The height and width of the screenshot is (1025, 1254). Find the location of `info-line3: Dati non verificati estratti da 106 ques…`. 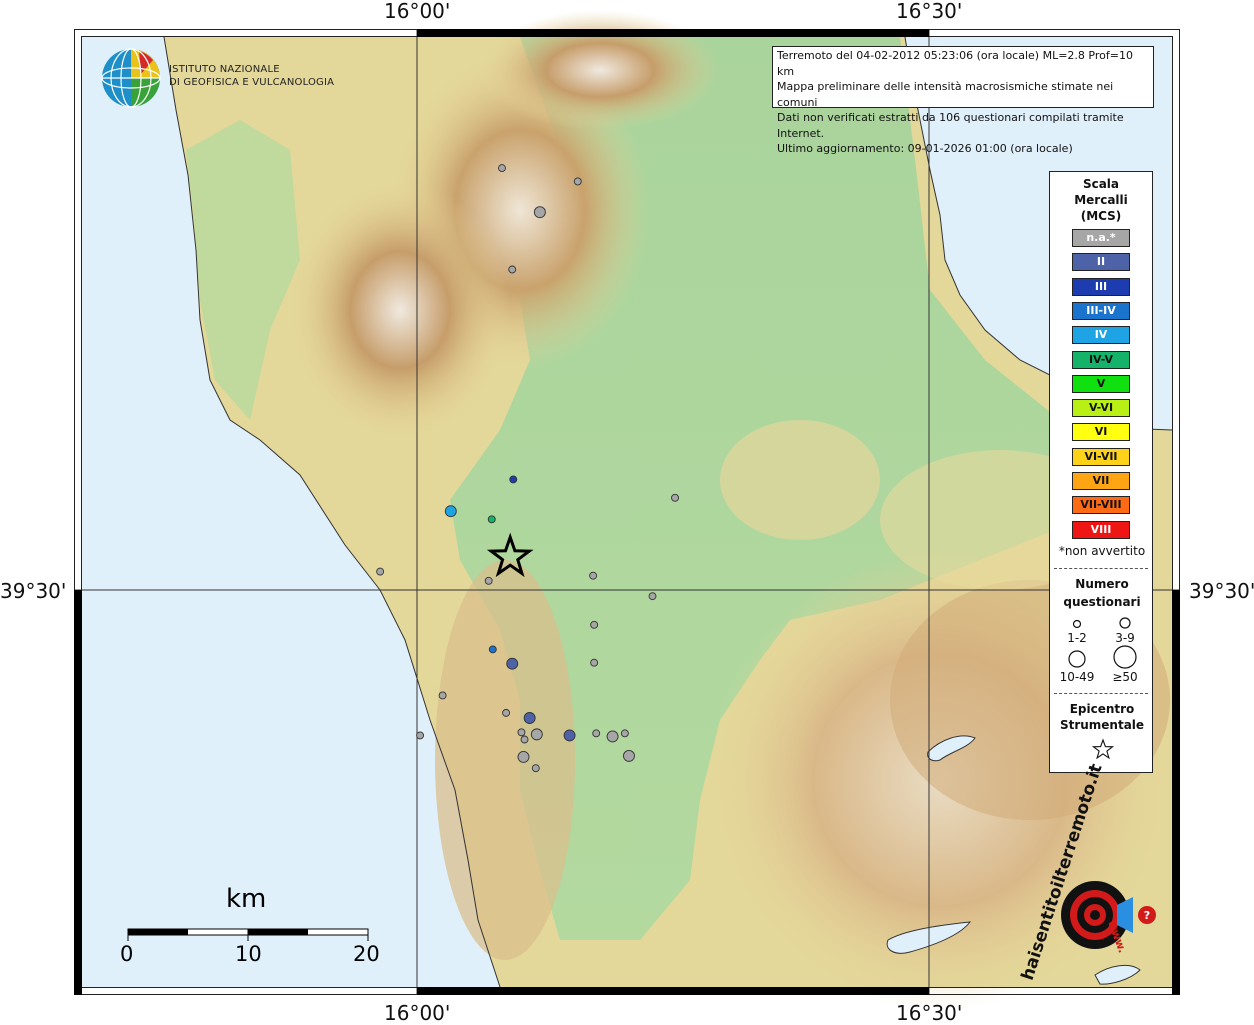

info-line3: Dati non verificati estratti da 106 ques… is located at coordinates (950, 125).